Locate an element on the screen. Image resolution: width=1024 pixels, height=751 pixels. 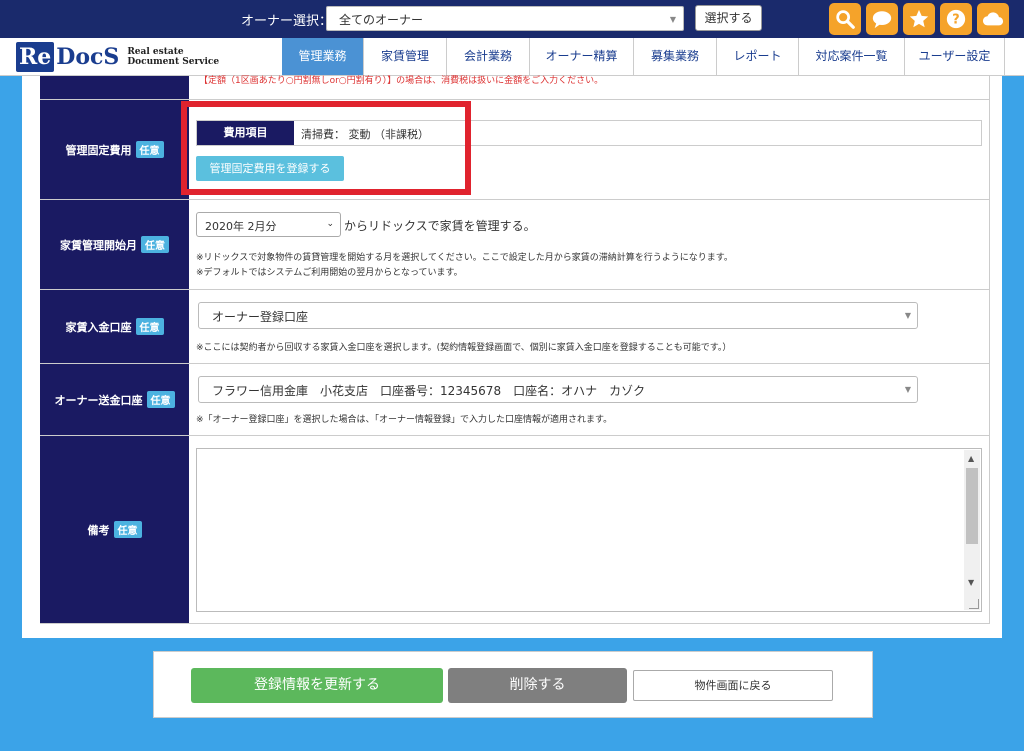
rent-account-label: 家賃入金口座 任意 is located at coordinates (114, 326).